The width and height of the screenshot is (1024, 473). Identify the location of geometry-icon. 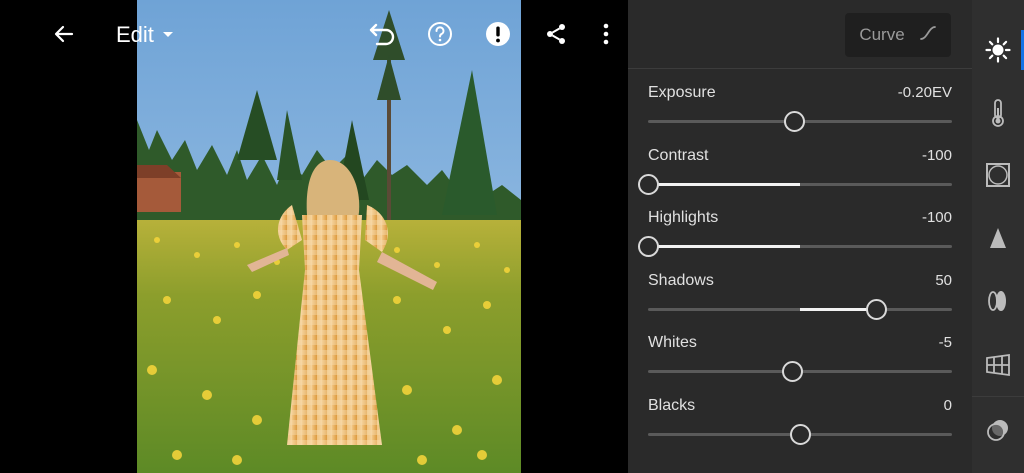
(998, 365).